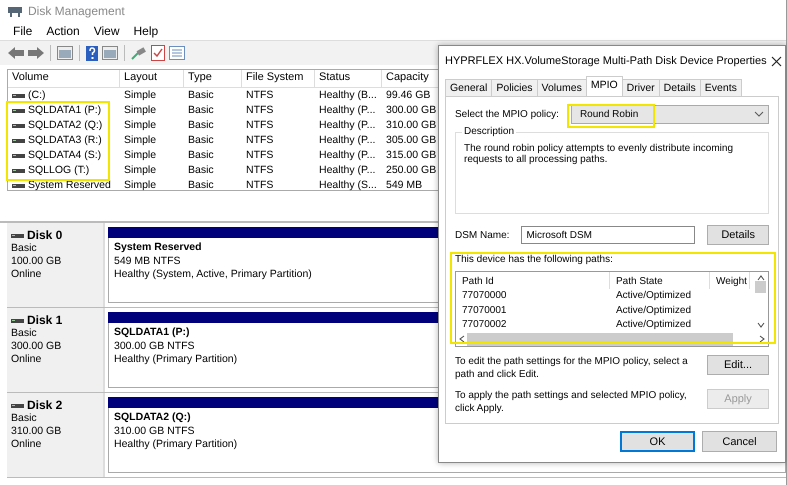 This screenshot has width=787, height=485. Describe the element at coordinates (608, 235) in the screenshot. I see `dsm-field: Microsoft DSM` at that location.